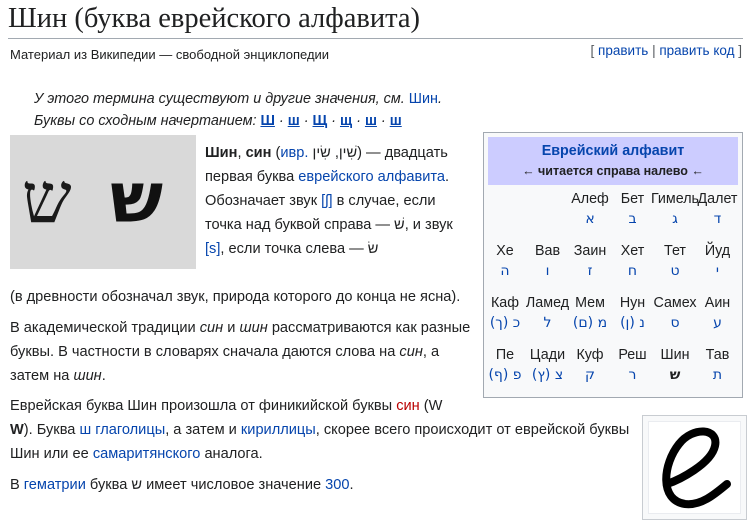  Describe the element at coordinates (55, 485) in the screenshot. I see `gematria-link: гематрии` at that location.